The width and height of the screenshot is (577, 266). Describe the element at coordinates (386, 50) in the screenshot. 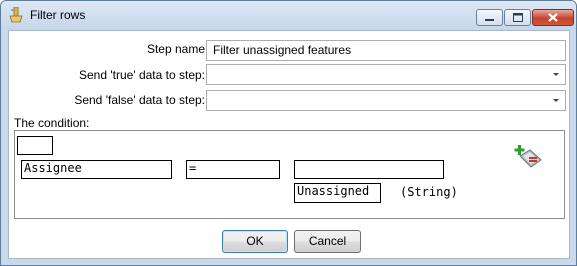

I see `step-name-input: Filter unassigned features` at that location.